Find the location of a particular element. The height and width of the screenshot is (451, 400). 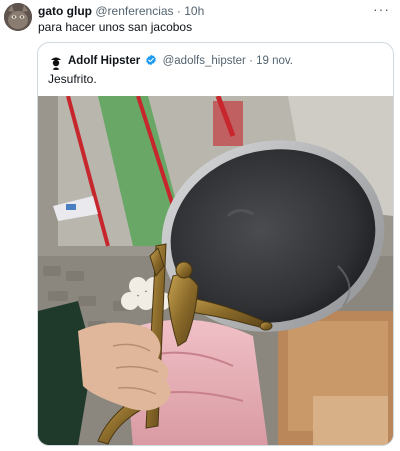

tweet-text: para hacer unos san jacobos is located at coordinates (115, 27).